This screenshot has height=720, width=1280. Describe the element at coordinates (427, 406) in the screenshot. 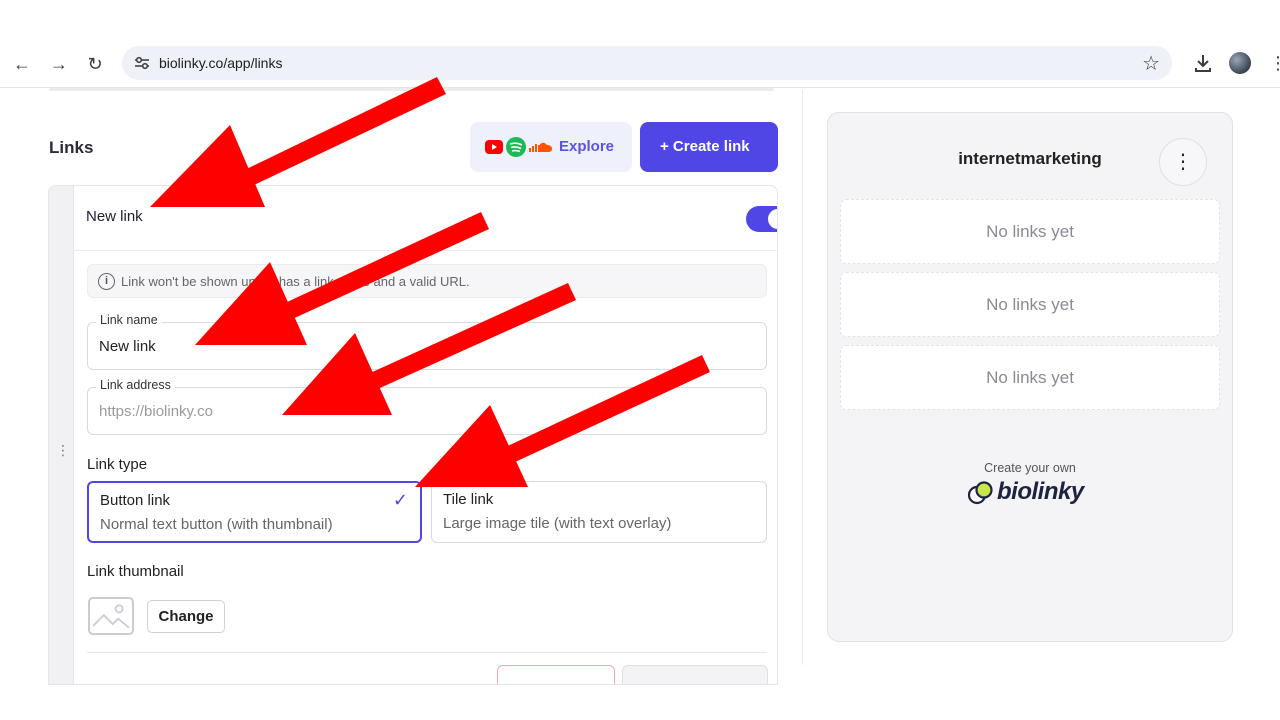

I see `link-address-field: Link address https://biolinky.co` at that location.